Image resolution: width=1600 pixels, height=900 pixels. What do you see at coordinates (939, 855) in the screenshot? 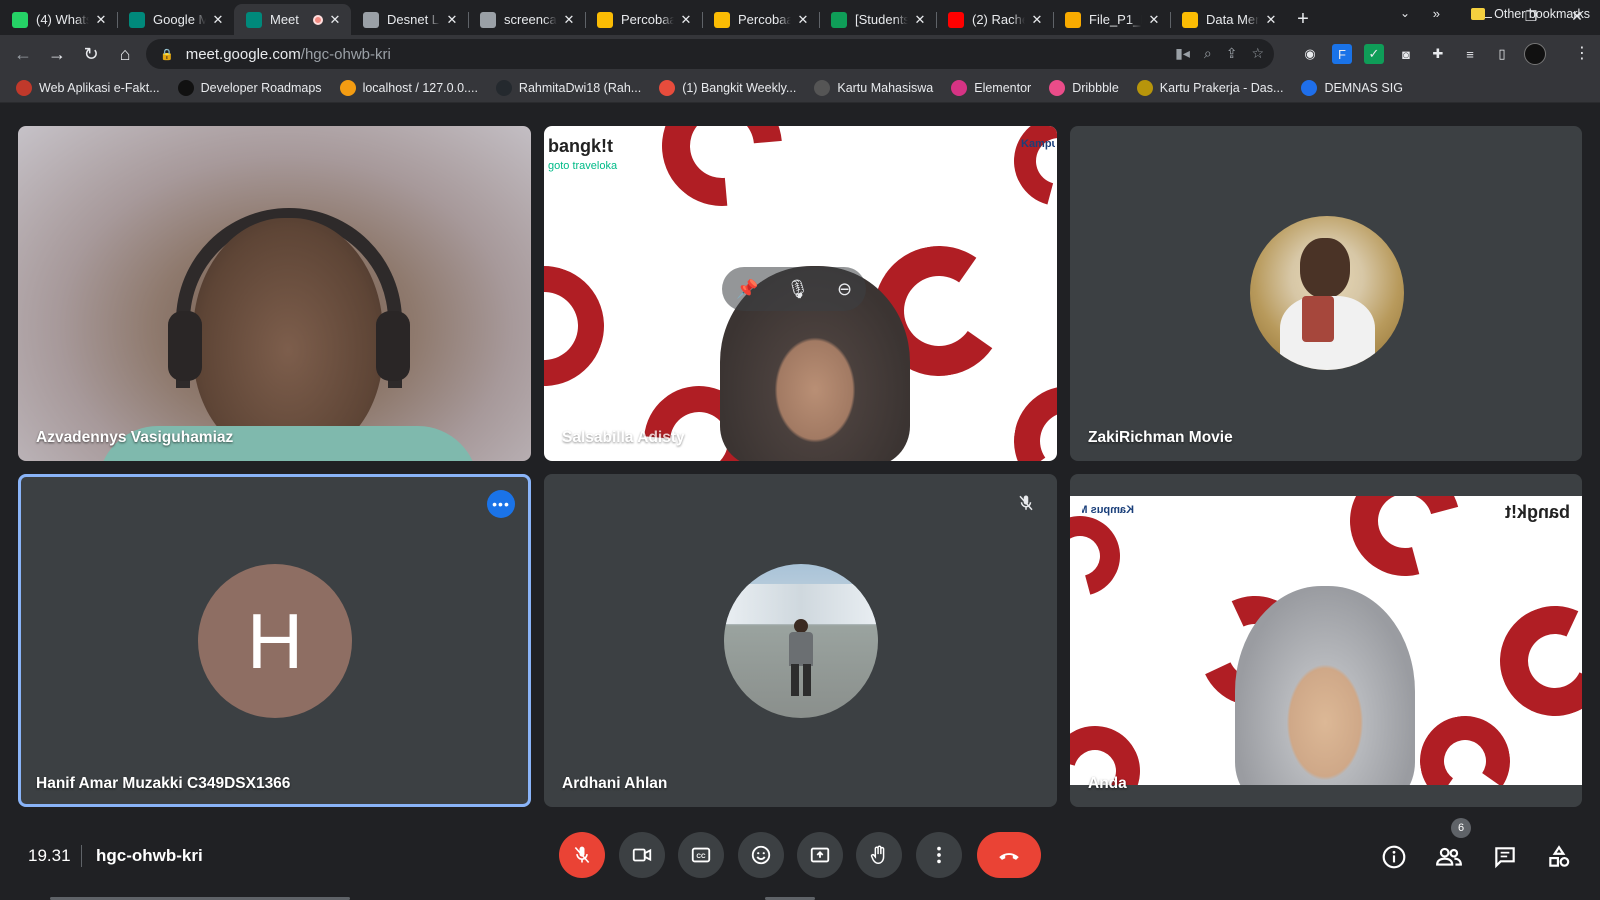
I see `more-options-menu-button` at bounding box center [939, 855].